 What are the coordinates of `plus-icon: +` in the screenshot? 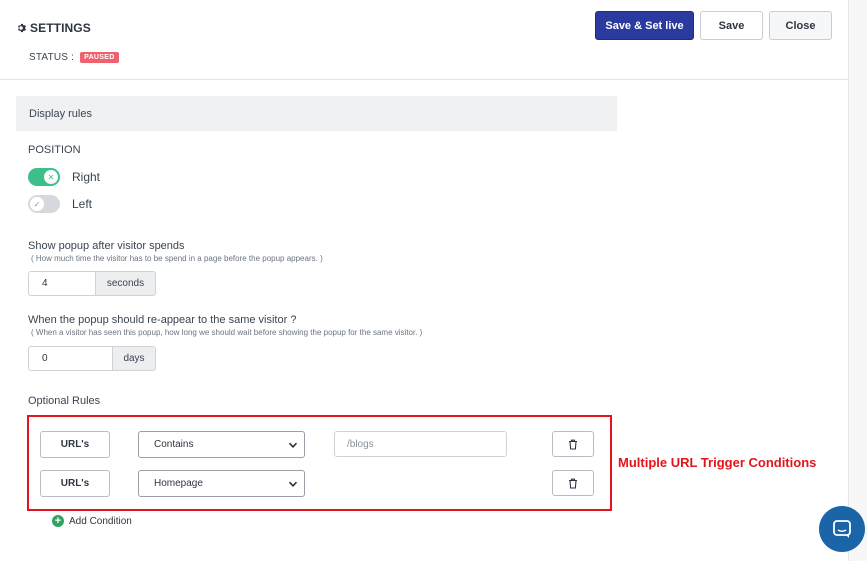 It's located at (58, 521).